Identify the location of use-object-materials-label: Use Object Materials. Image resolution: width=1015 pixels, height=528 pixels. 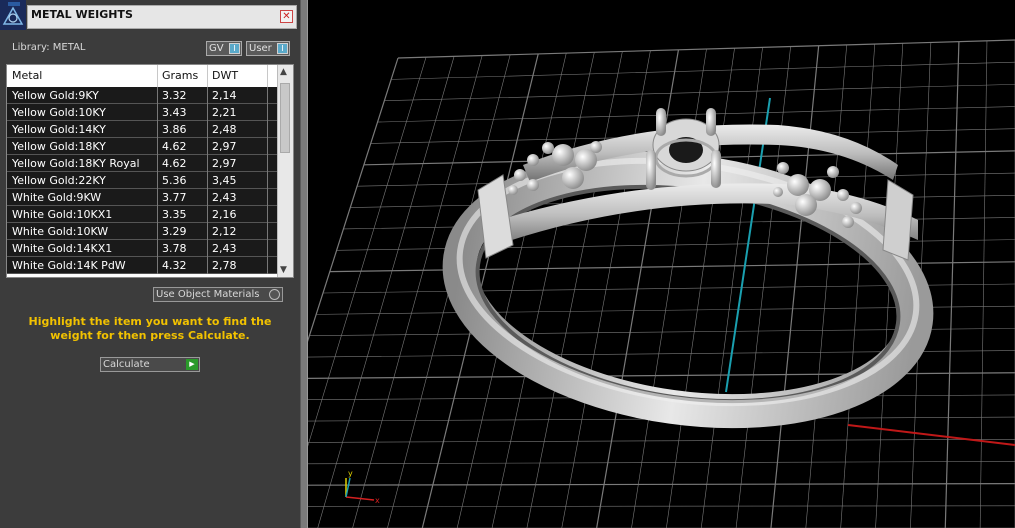
(208, 294).